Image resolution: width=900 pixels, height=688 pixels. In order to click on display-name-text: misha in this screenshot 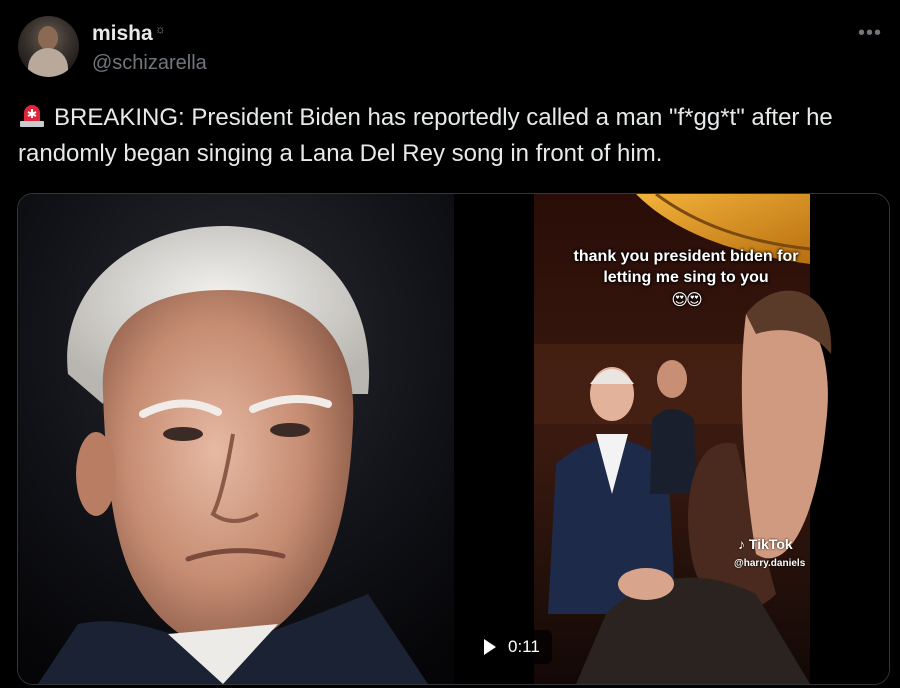, I will do `click(122, 33)`.